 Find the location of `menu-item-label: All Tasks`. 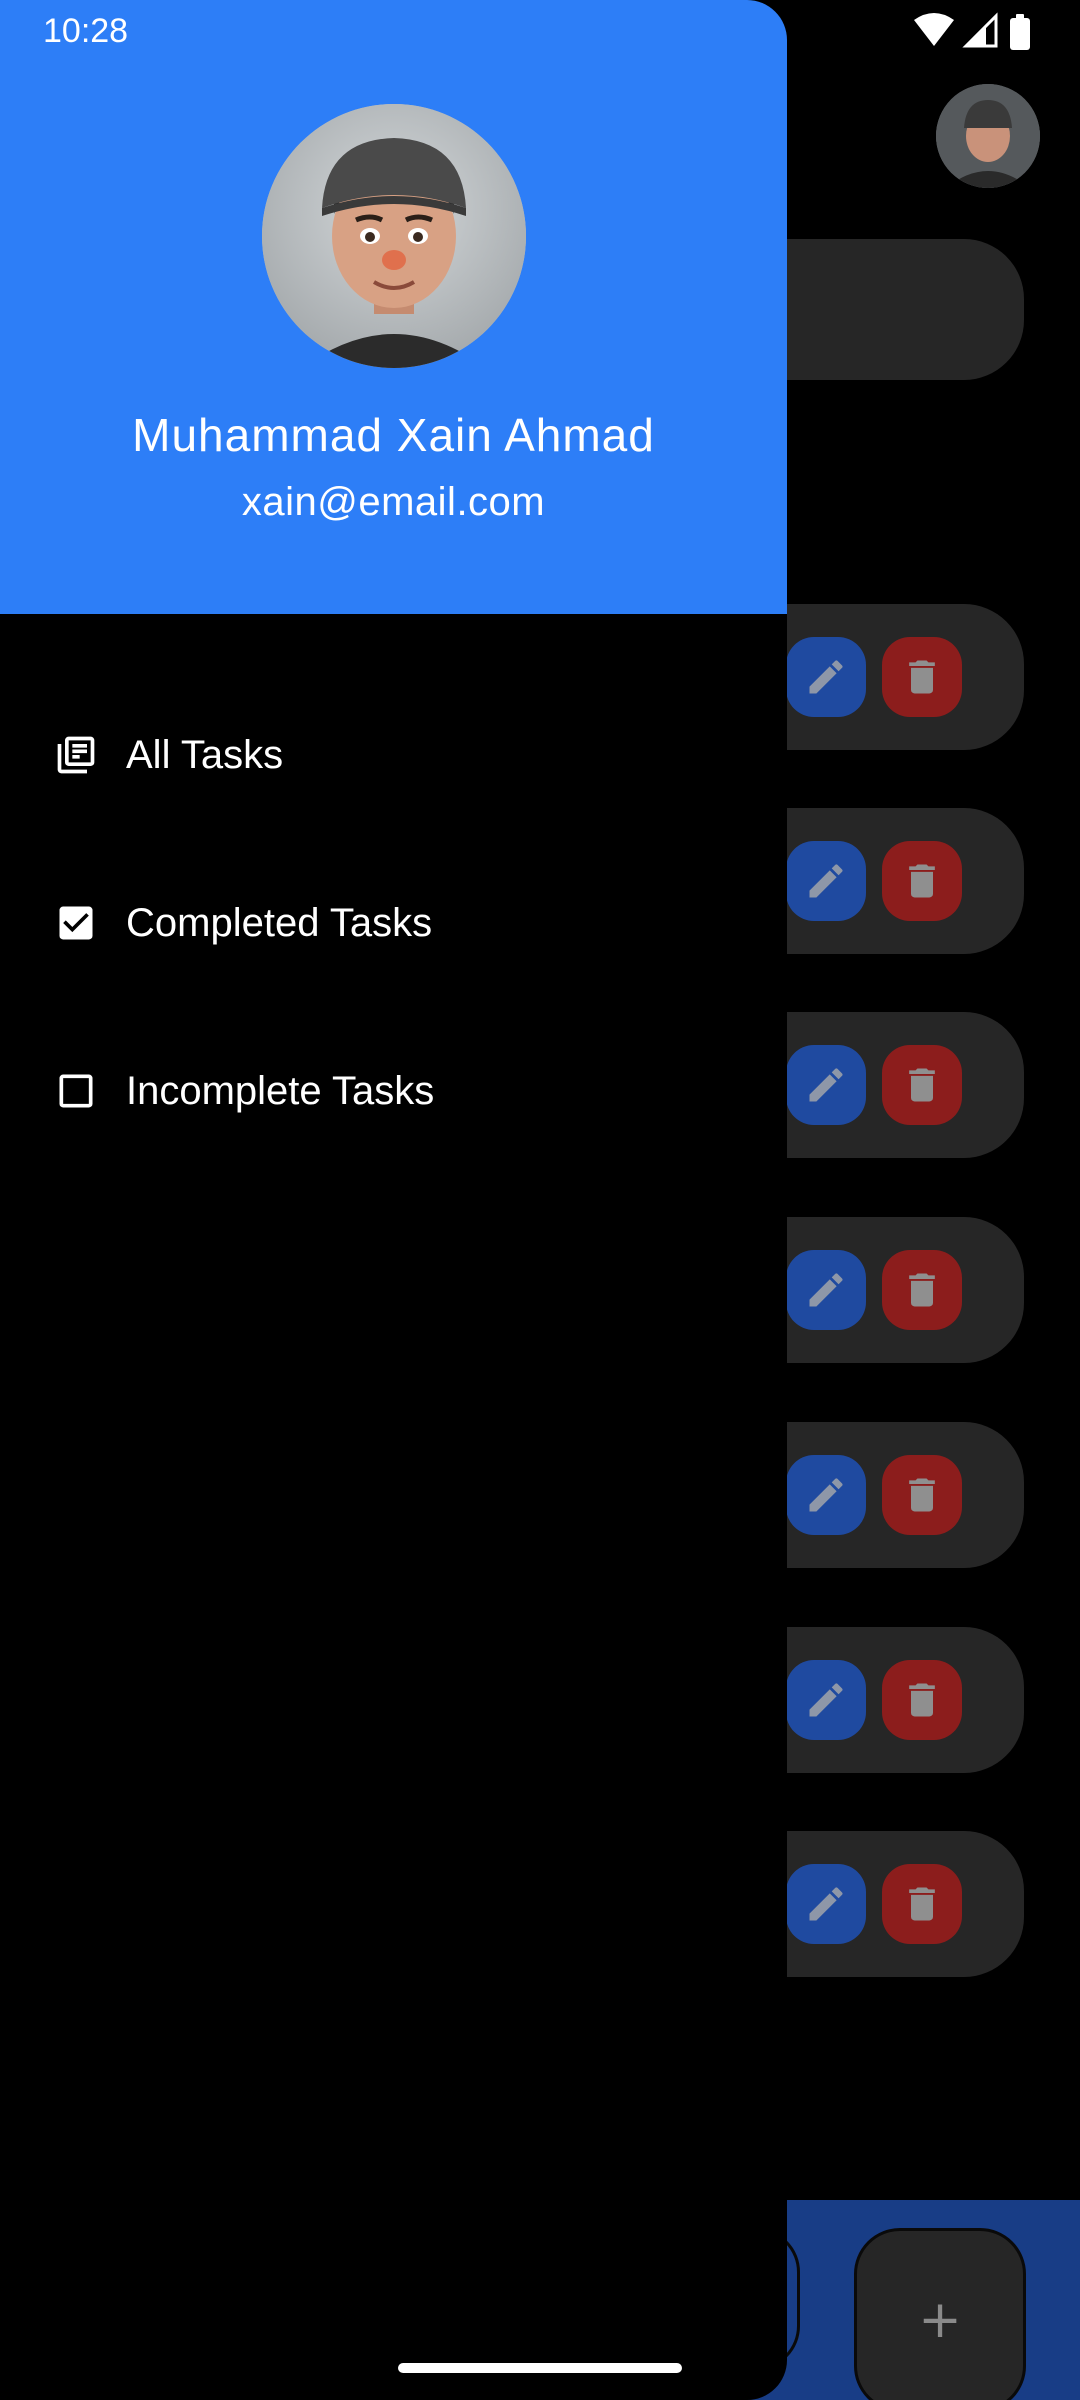

menu-item-label: All Tasks is located at coordinates (205, 754).